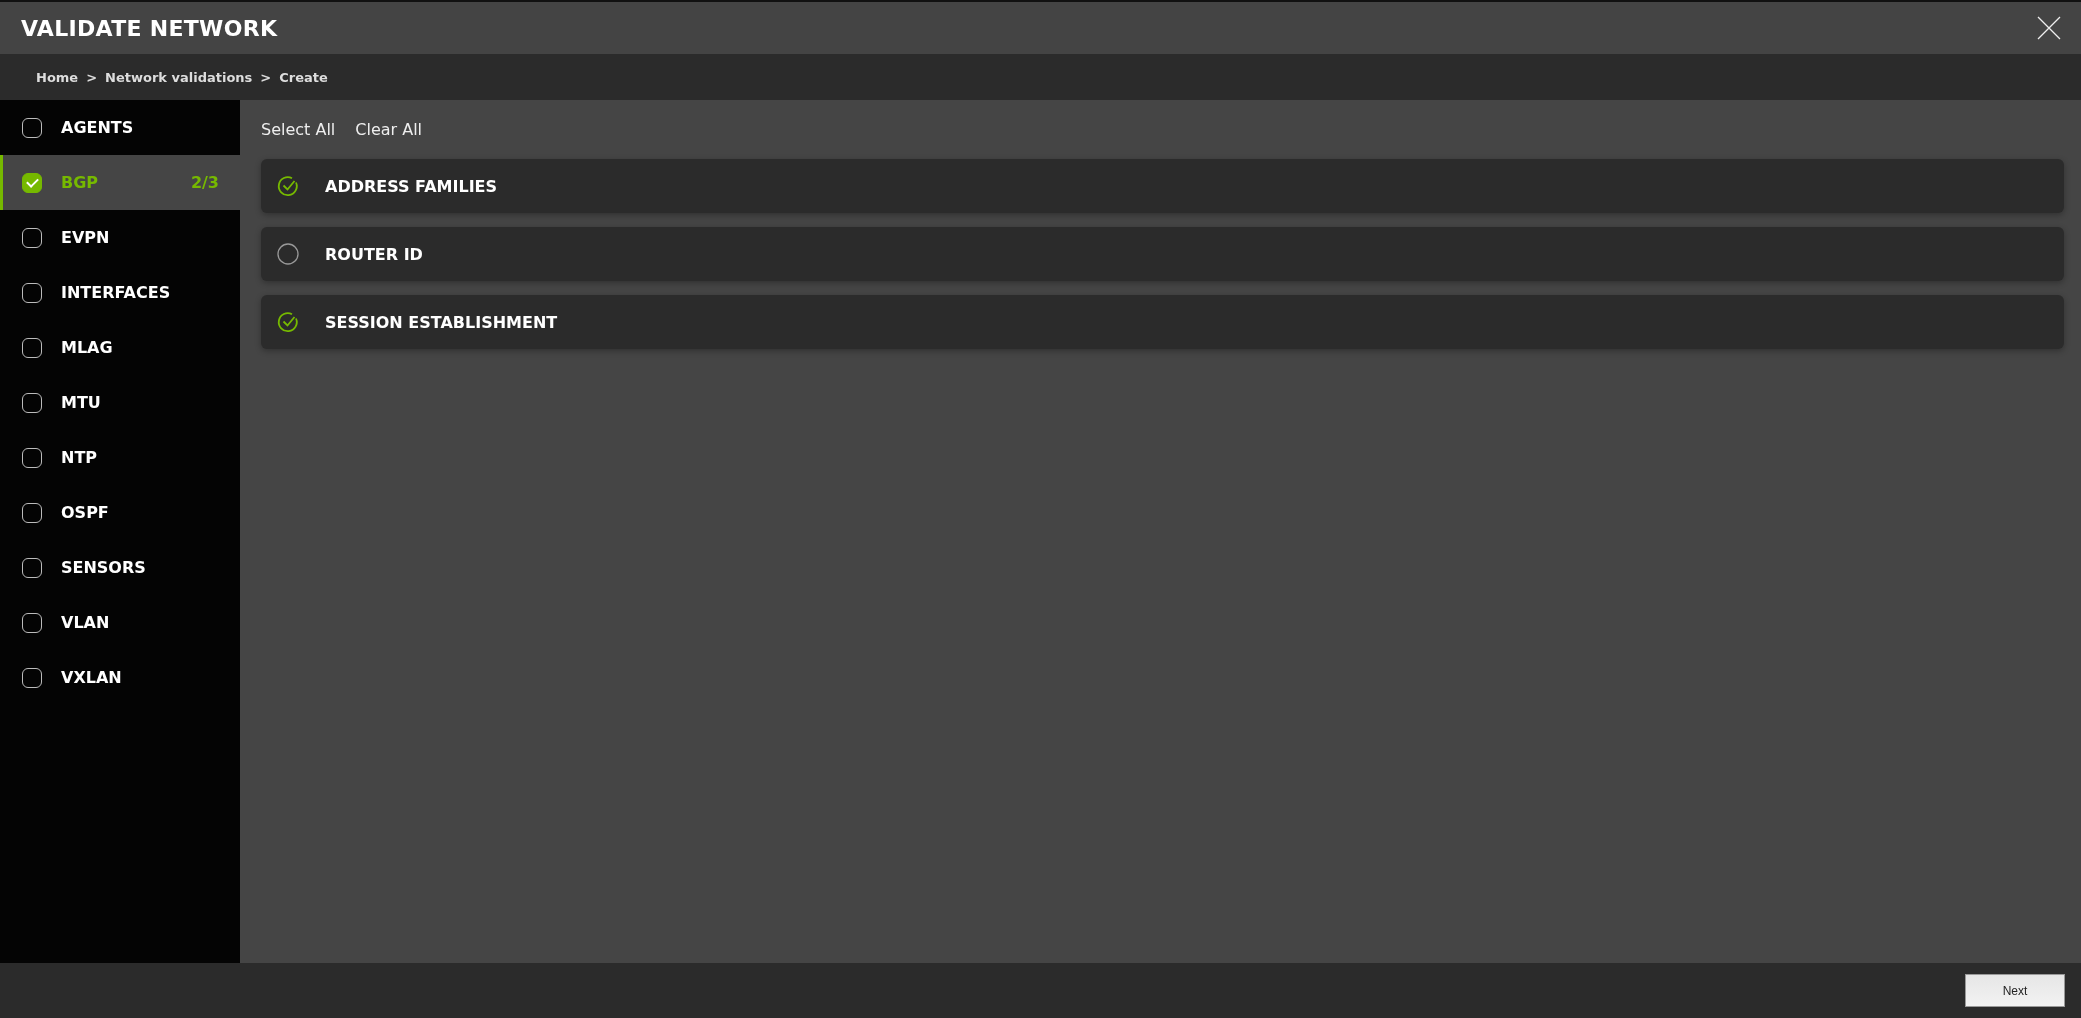 The height and width of the screenshot is (1018, 2081). What do you see at coordinates (98, 127) in the screenshot?
I see `sidebar-item-label: AGENTS` at bounding box center [98, 127].